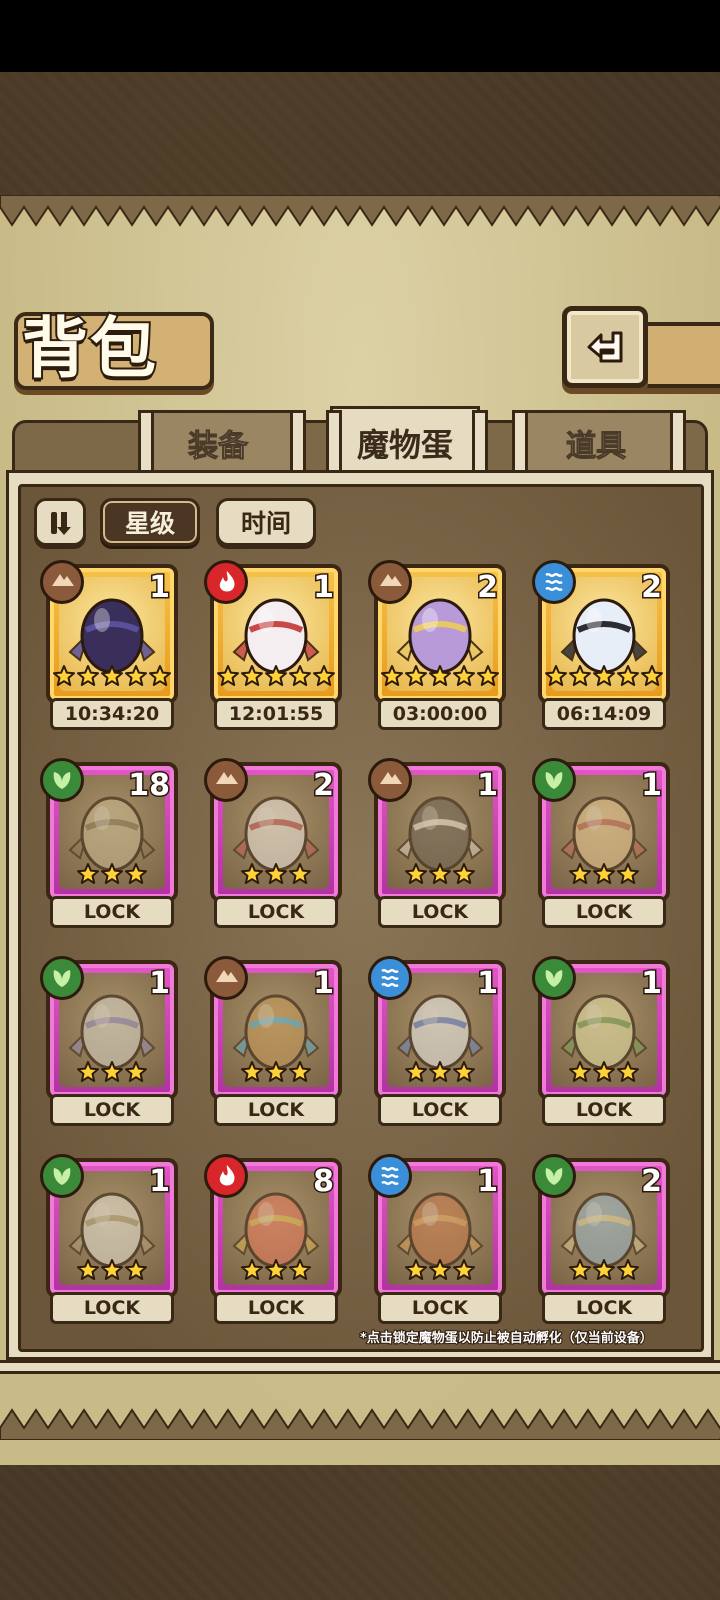  I want to click on sort-by-time-button: 时间, so click(266, 522).